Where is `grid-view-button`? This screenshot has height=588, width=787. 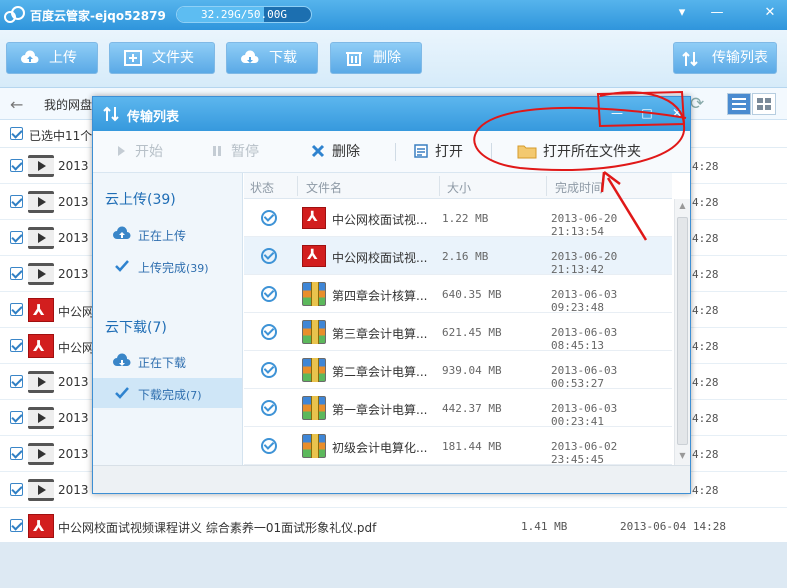 grid-view-button is located at coordinates (764, 104).